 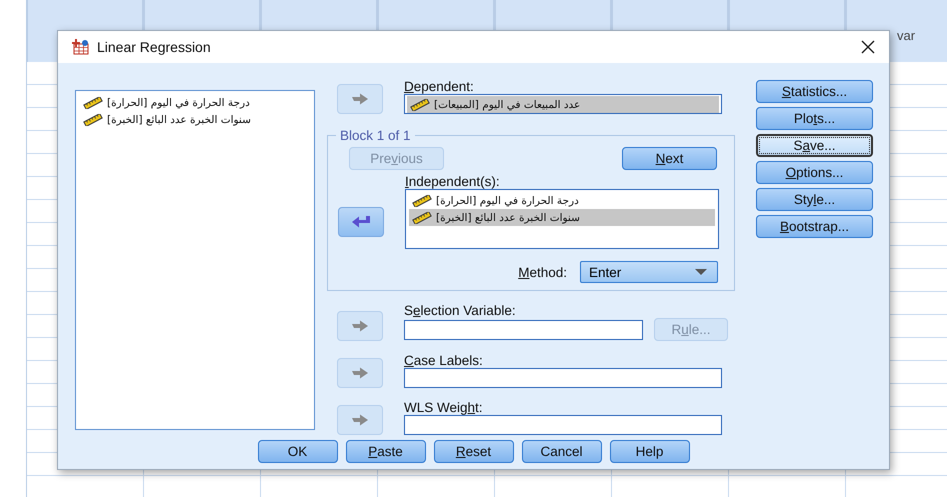 What do you see at coordinates (562, 451) in the screenshot?
I see `dialog-button: Cancel` at bounding box center [562, 451].